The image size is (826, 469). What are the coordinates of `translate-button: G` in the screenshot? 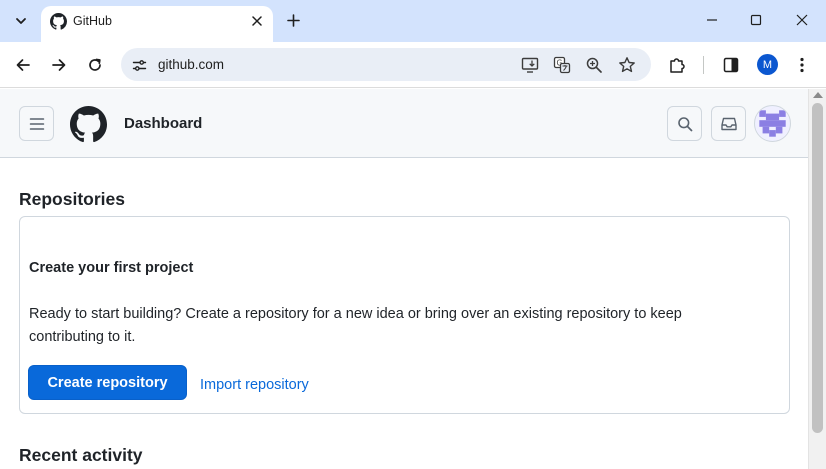 It's located at (562, 65).